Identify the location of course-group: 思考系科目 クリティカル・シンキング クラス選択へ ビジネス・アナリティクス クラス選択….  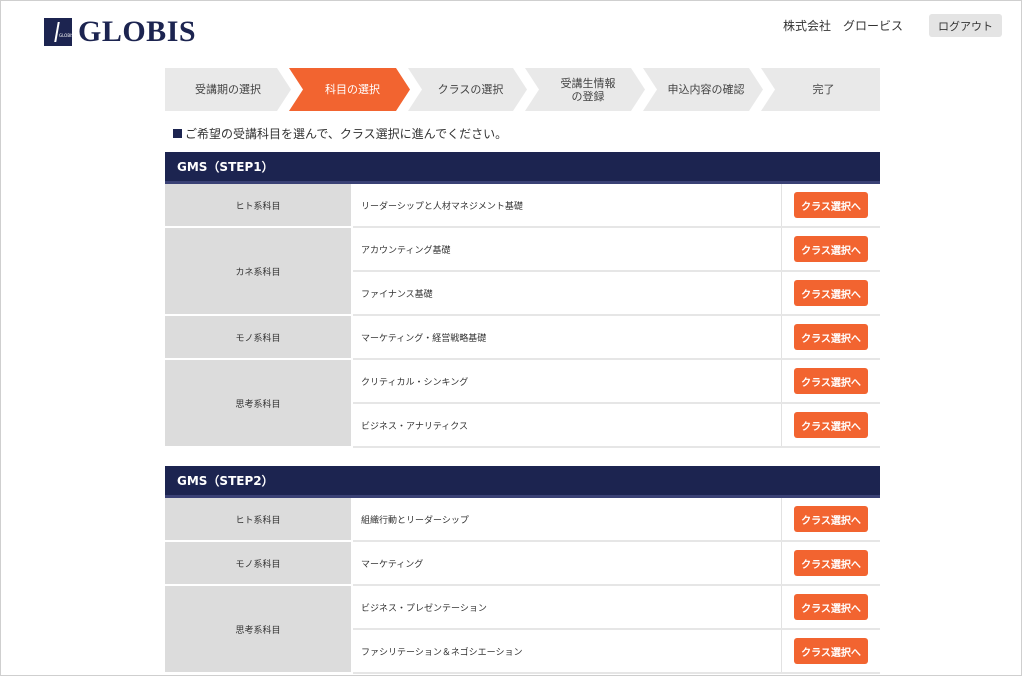
(522, 404).